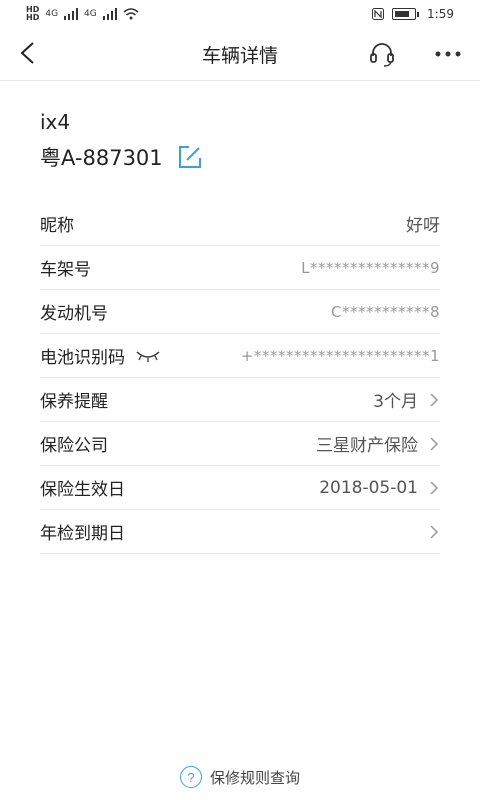  I want to click on row-vin: 车架号 L***************9, so click(240, 268).